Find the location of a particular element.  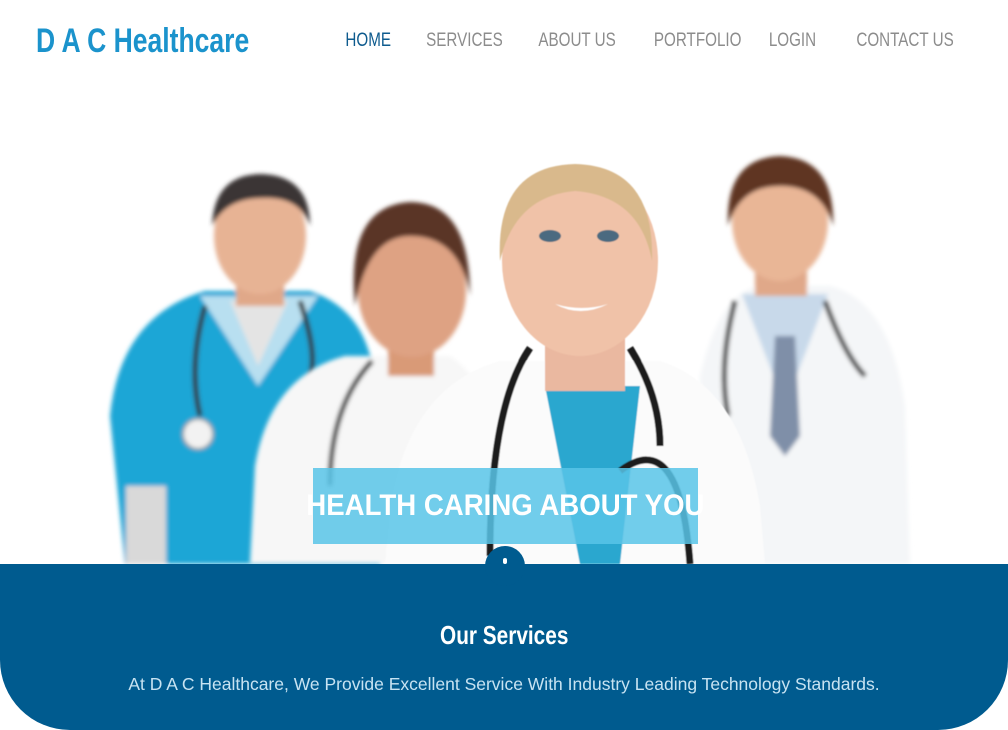

hero-tagline: HEALTH CARING ABOUT YOU is located at coordinates (505, 505).